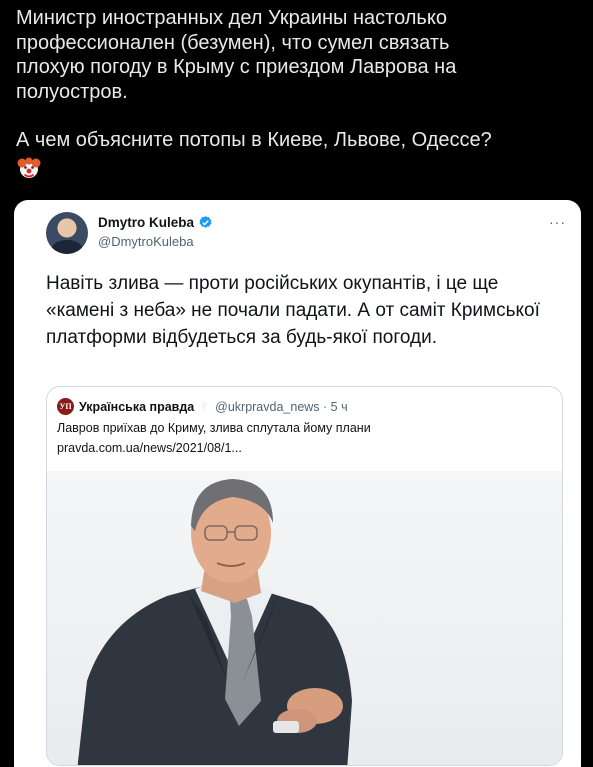 The image size is (593, 767). I want to click on author-handle: @DmytroKuleba, so click(146, 241).